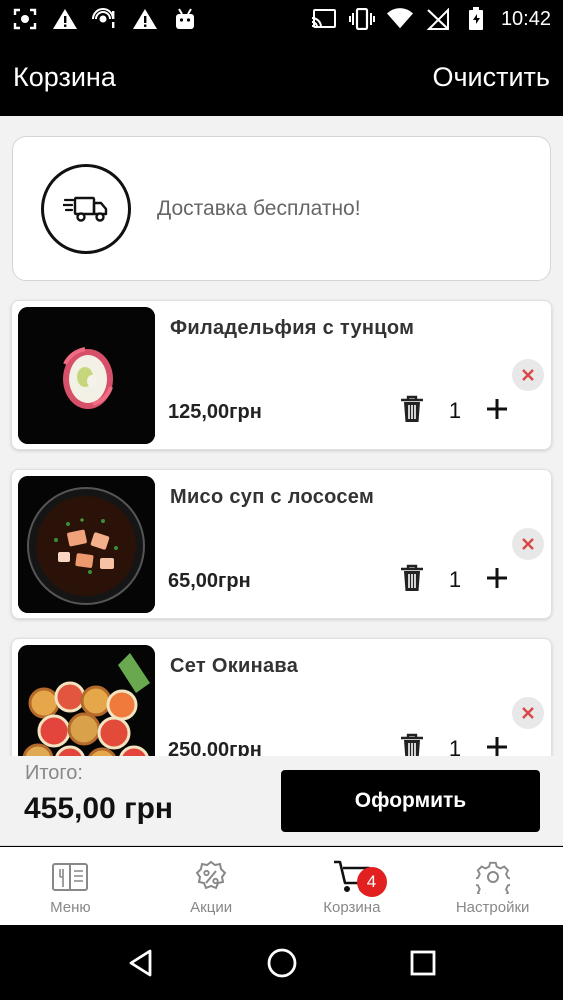  I want to click on item-name: Сет Окинава, so click(234, 666).